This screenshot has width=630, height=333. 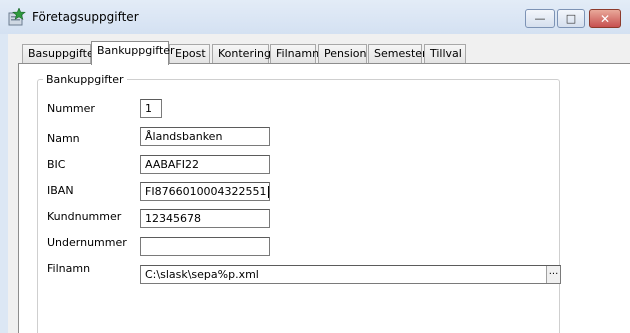 I want to click on filnamn-label: Filnamn, so click(x=69, y=268).